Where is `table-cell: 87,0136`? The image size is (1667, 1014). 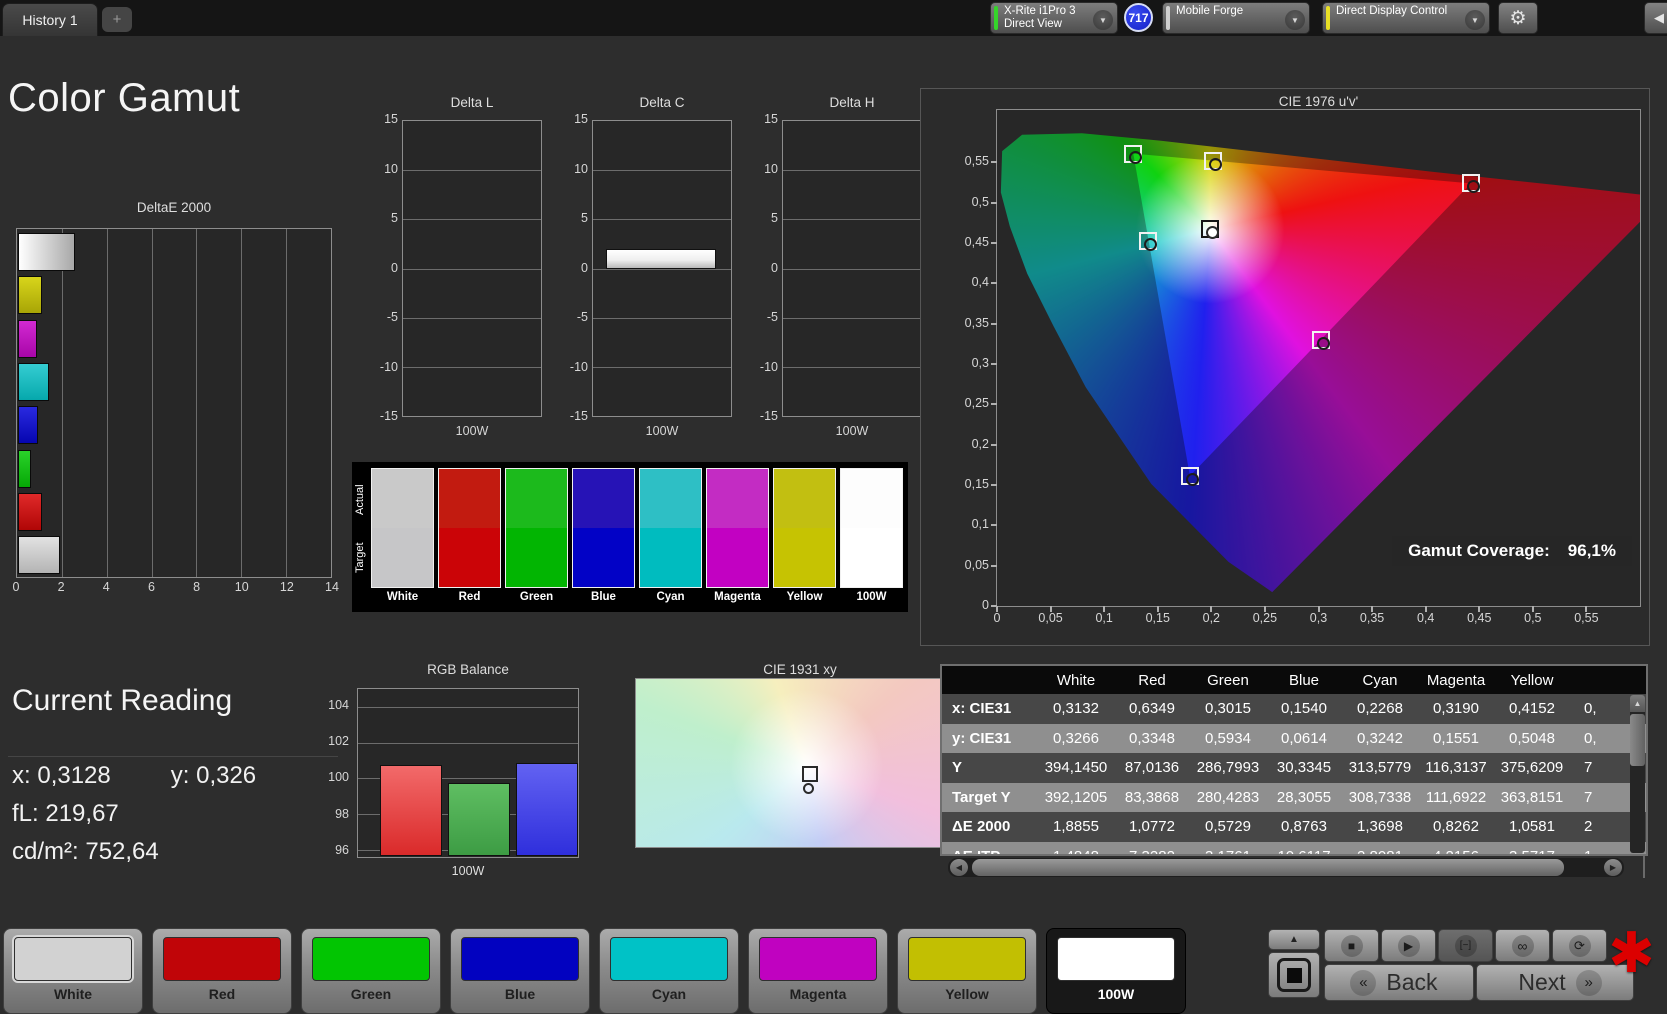 table-cell: 87,0136 is located at coordinates (1152, 768).